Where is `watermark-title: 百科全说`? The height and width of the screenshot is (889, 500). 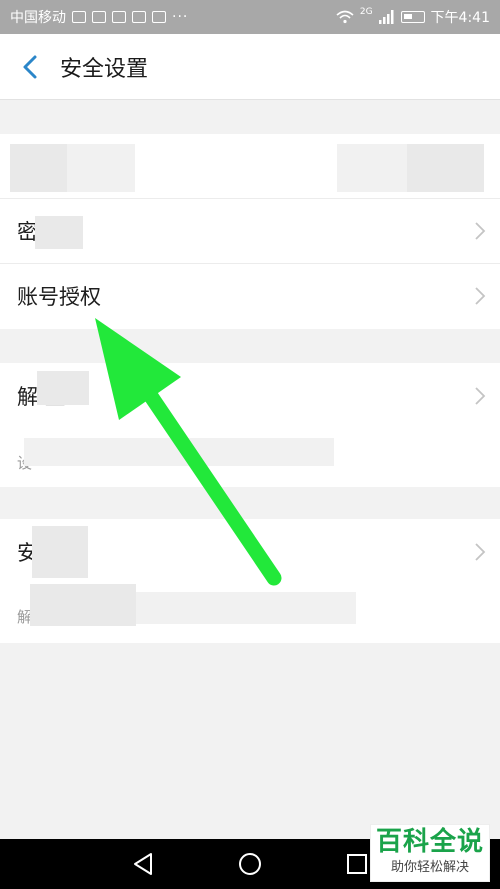
watermark-title: 百科全说 is located at coordinates (429, 842).